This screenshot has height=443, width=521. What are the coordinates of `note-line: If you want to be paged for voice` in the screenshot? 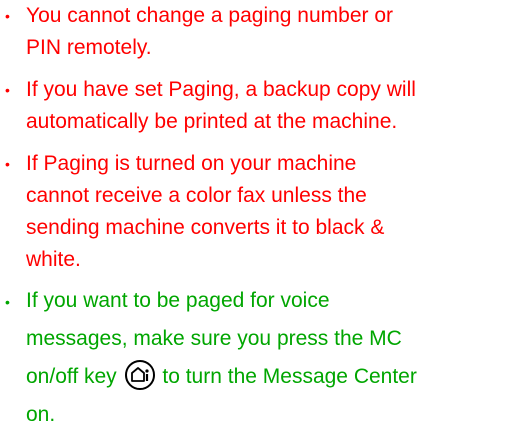 It's located at (178, 300).